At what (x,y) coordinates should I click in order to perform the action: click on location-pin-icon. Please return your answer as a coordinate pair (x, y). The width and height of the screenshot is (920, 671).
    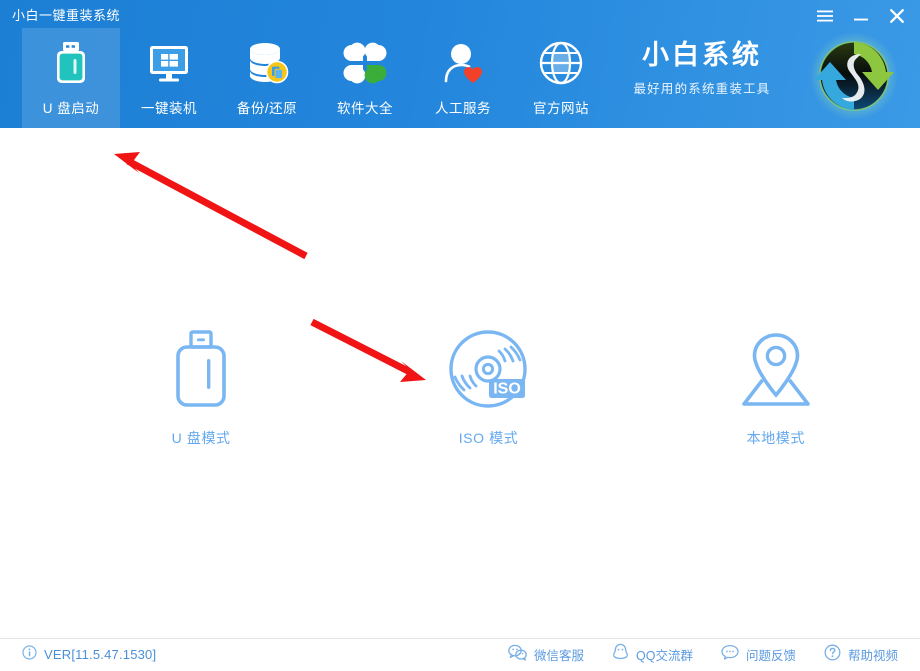
    Looking at the image, I should click on (776, 370).